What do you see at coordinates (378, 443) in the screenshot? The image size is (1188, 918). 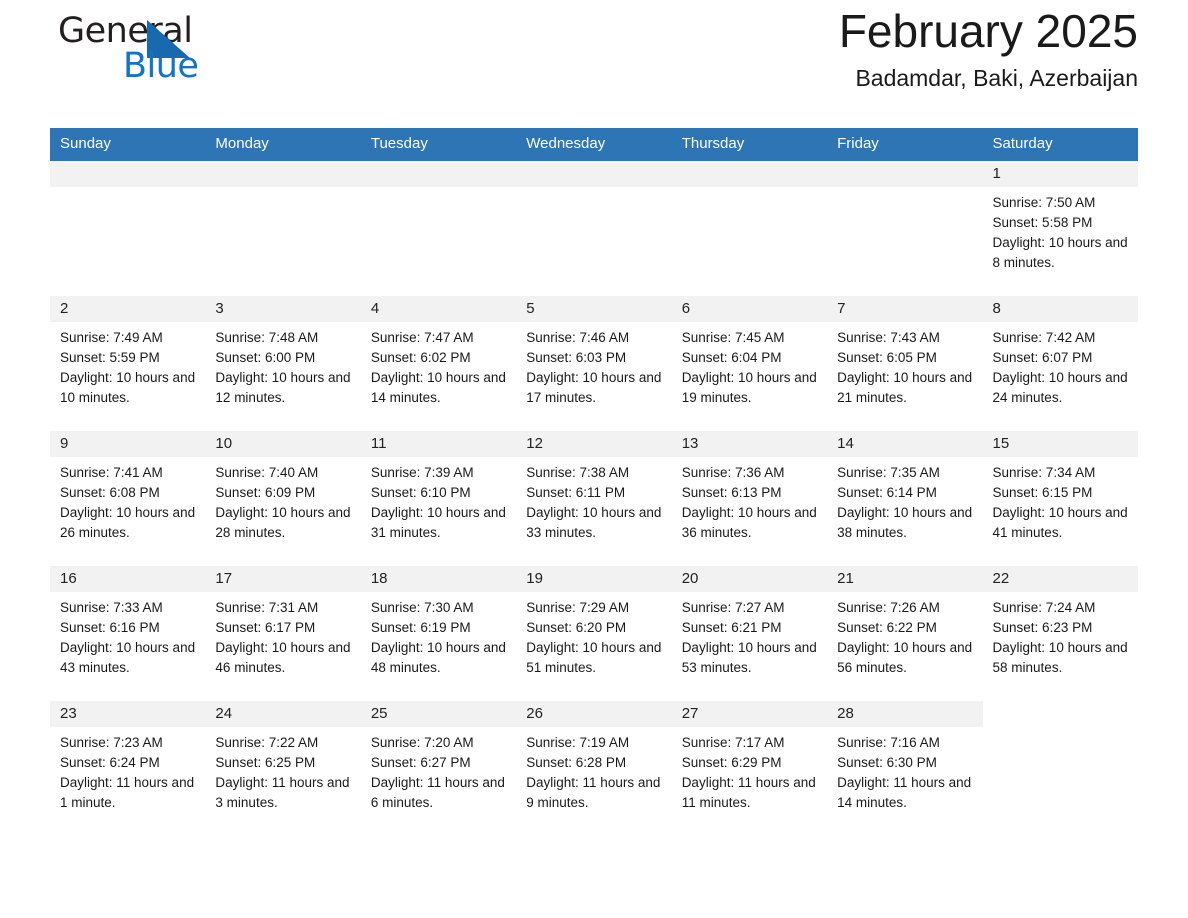 I see `day-number: 11` at bounding box center [378, 443].